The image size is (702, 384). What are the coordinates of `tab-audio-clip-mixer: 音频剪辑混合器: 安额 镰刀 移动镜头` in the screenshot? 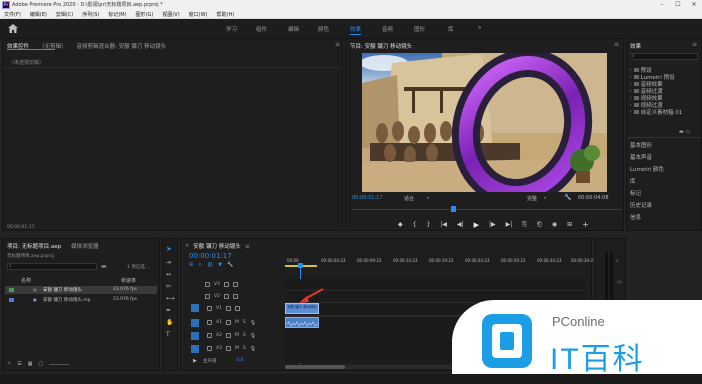 It's located at (122, 46).